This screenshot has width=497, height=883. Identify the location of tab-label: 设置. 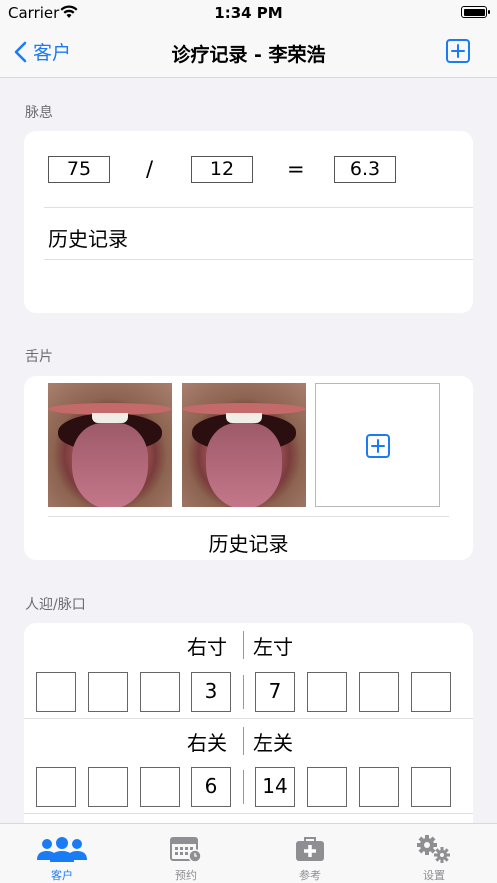
(434, 875).